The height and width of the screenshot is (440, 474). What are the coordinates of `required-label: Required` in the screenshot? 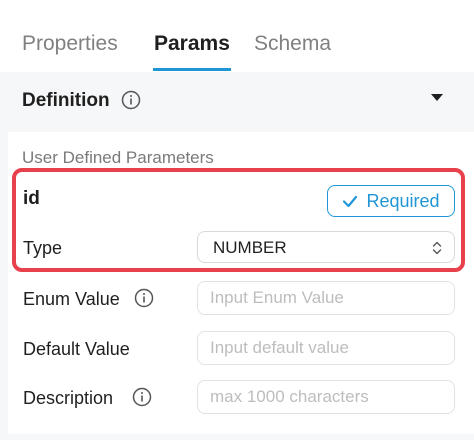 It's located at (403, 201).